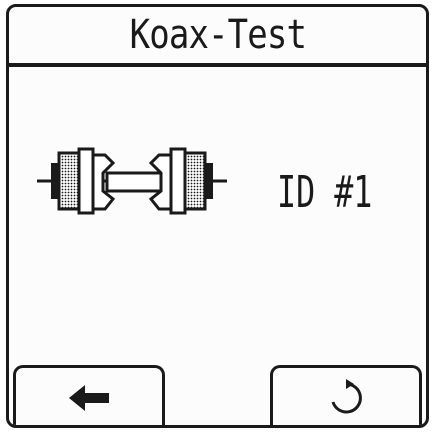 This screenshot has width=437, height=434. Describe the element at coordinates (132, 182) in the screenshot. I see `coax-cable-icon` at that location.